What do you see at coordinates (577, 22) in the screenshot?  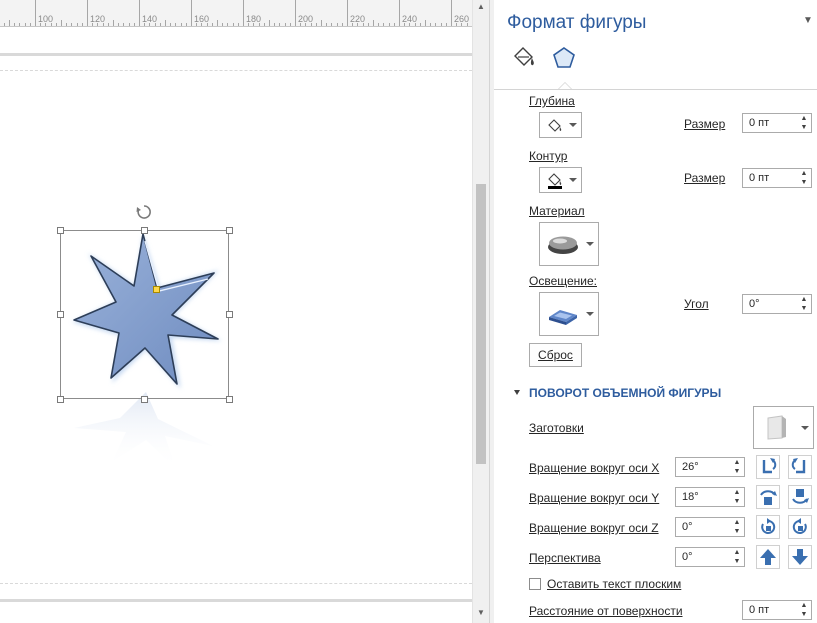 I see `pane-title: Формат фигуры` at bounding box center [577, 22].